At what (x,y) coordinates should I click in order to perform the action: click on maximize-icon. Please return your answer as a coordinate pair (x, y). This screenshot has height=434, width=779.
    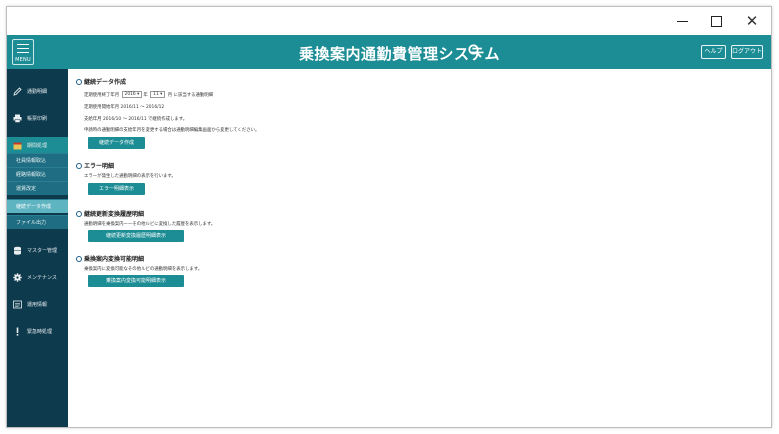
    Looking at the image, I should click on (716, 21).